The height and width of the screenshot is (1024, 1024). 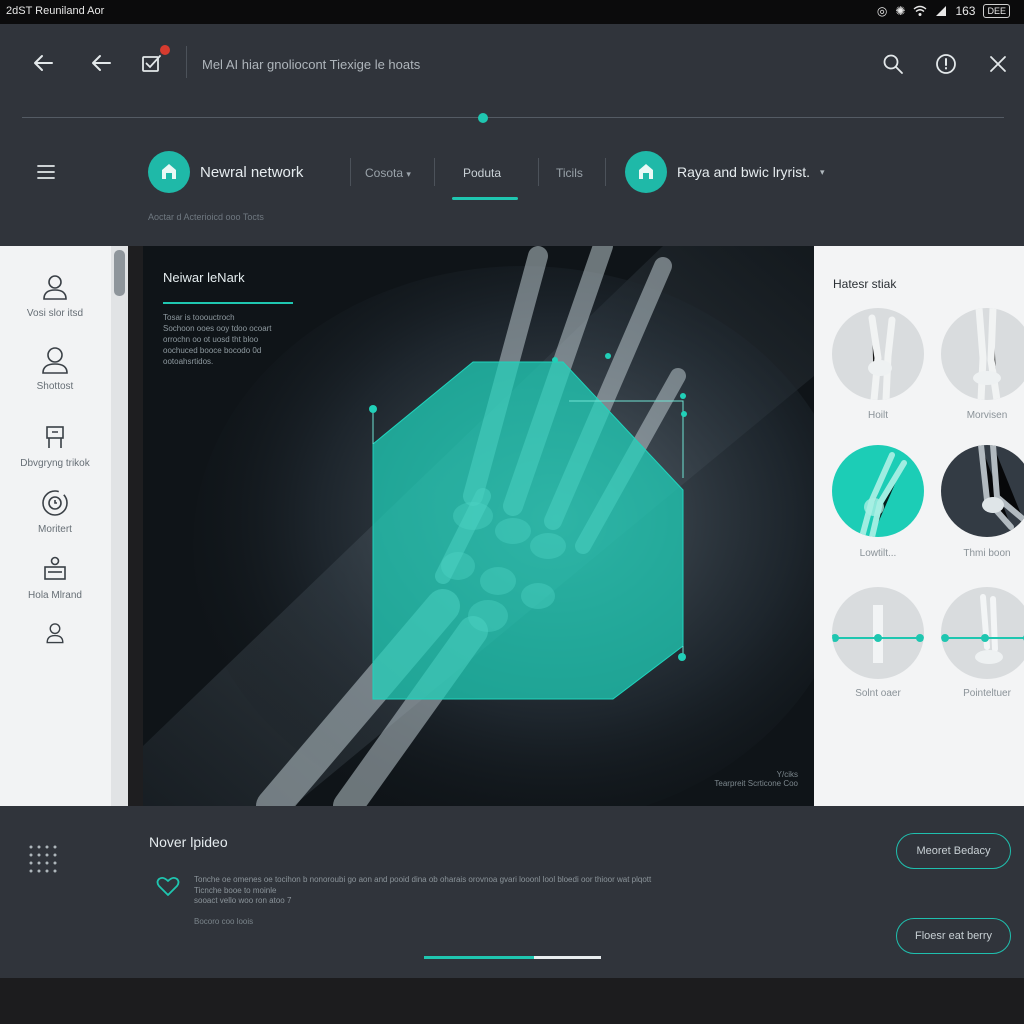 What do you see at coordinates (188, 361) in the screenshot?
I see `note-line: ootoahsrtidos.` at bounding box center [188, 361].